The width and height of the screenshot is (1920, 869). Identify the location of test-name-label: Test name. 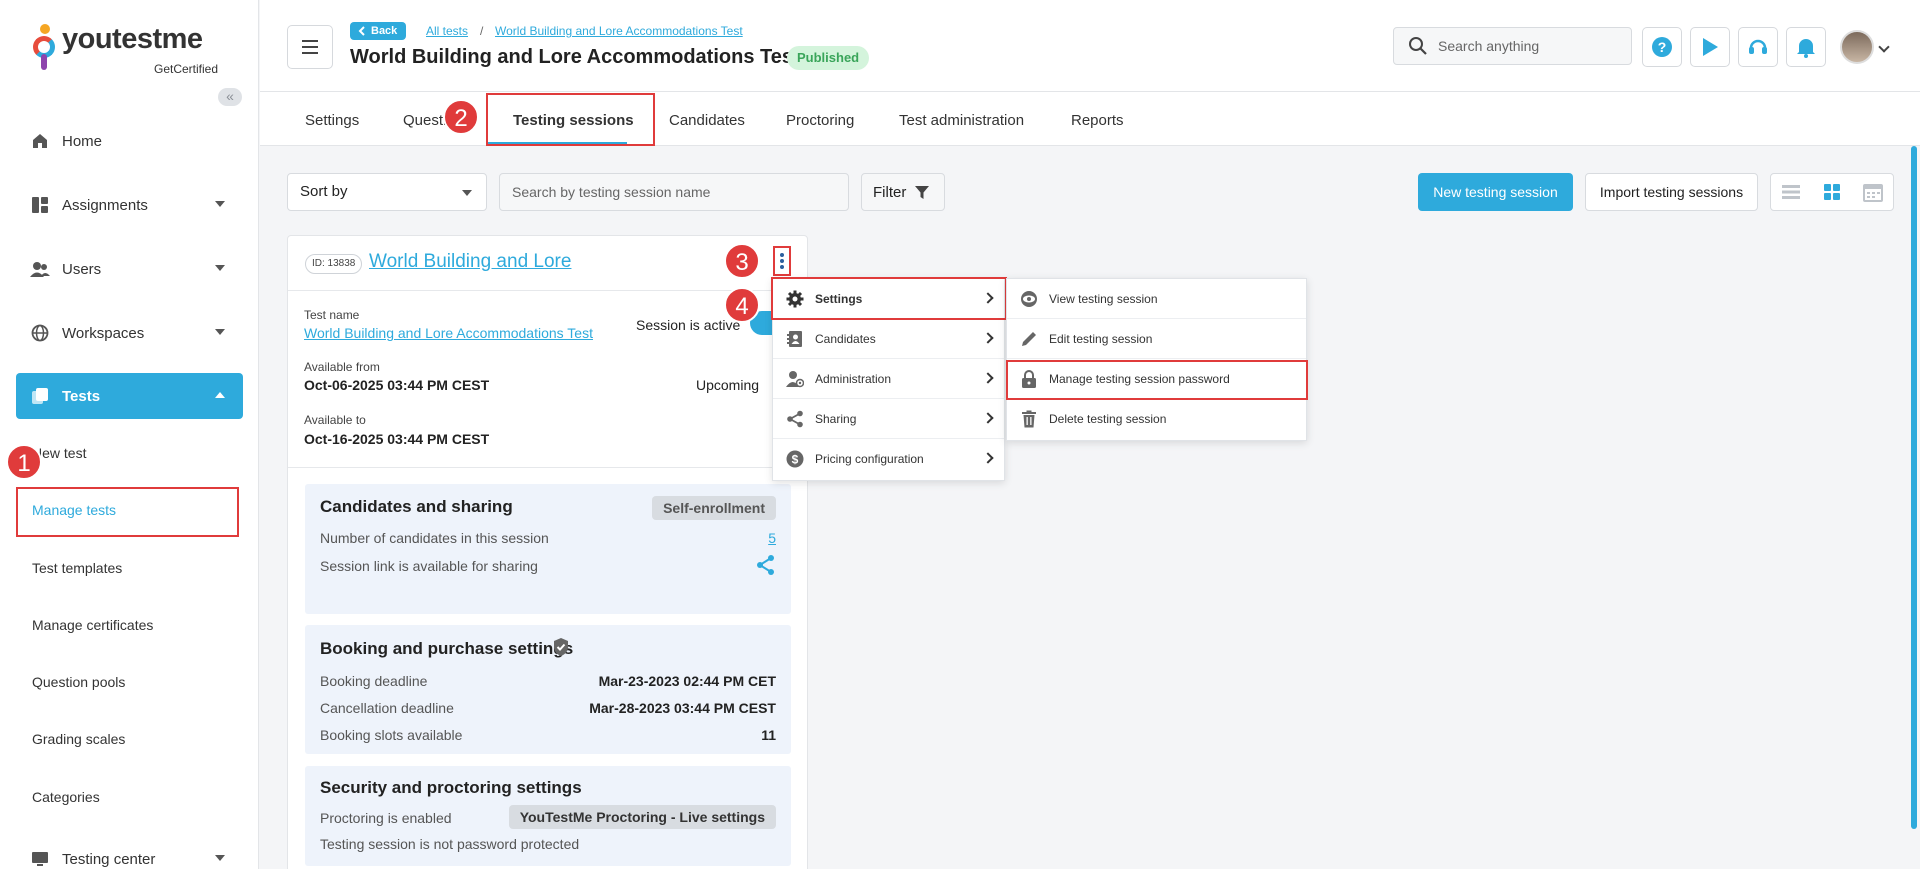
(332, 315).